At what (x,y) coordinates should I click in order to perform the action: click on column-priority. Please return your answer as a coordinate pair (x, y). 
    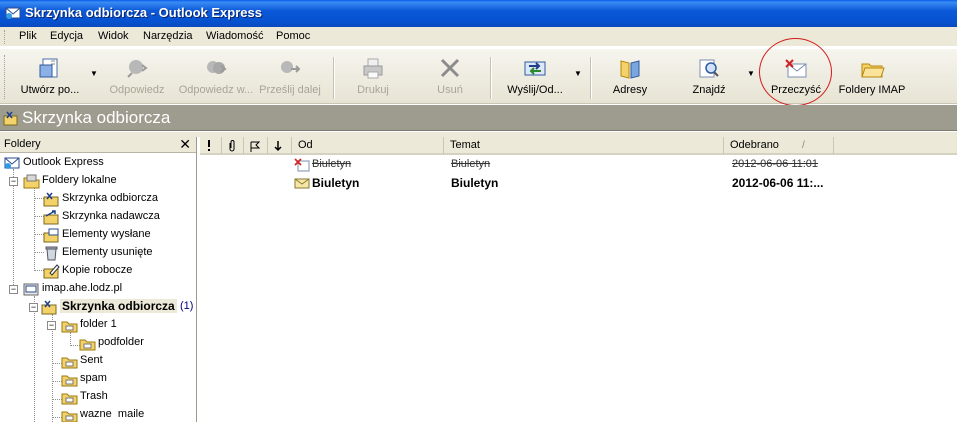
    Looking at the image, I should click on (211, 145).